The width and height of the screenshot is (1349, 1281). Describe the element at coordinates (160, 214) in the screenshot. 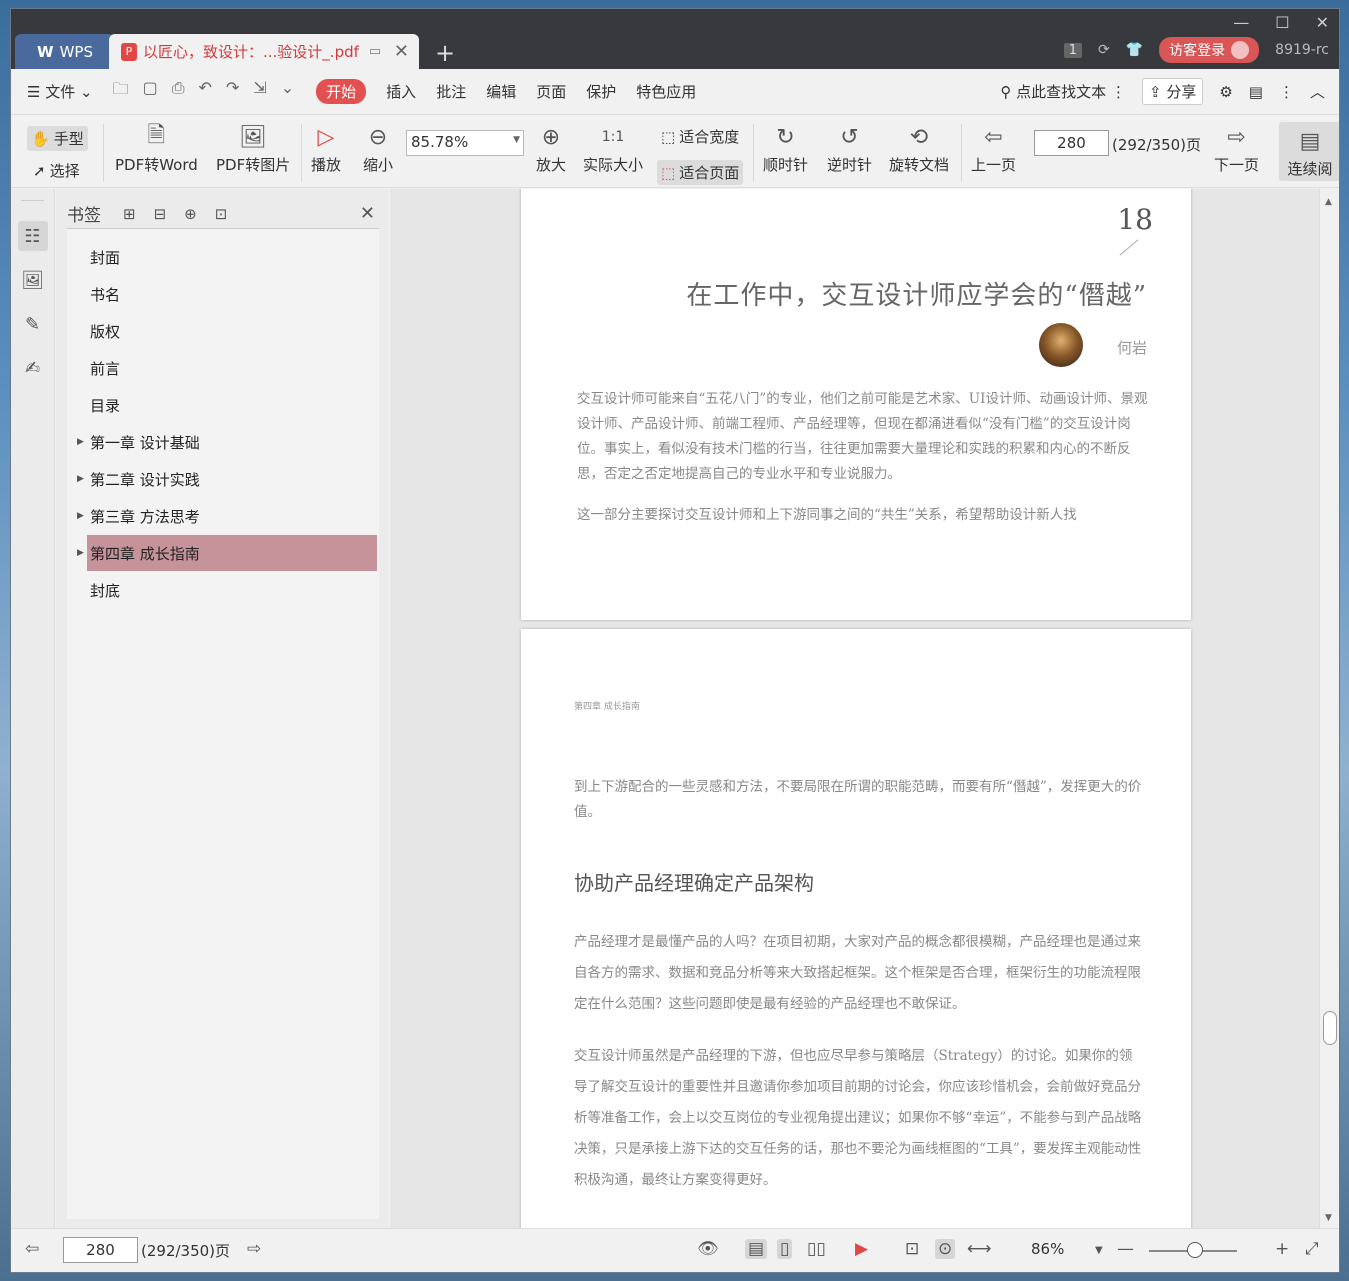

I see `collapse-all-icon: ⊟` at that location.